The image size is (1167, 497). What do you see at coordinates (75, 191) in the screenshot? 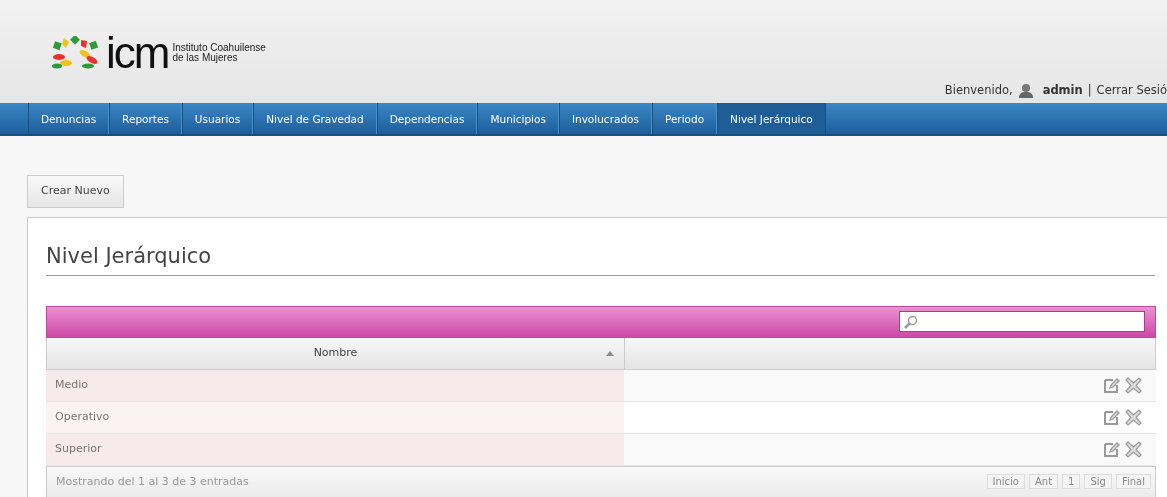
I see `create-button: Crear Nuevo` at bounding box center [75, 191].